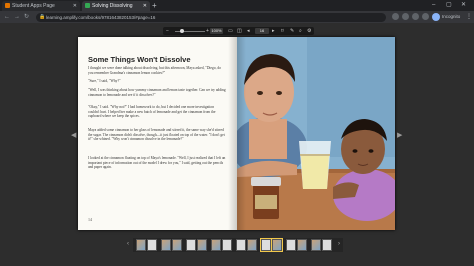 This screenshot has height=266, width=474. Describe the element at coordinates (73, 135) in the screenshot. I see `previous-spread-arrow-icon: ◀` at that location.